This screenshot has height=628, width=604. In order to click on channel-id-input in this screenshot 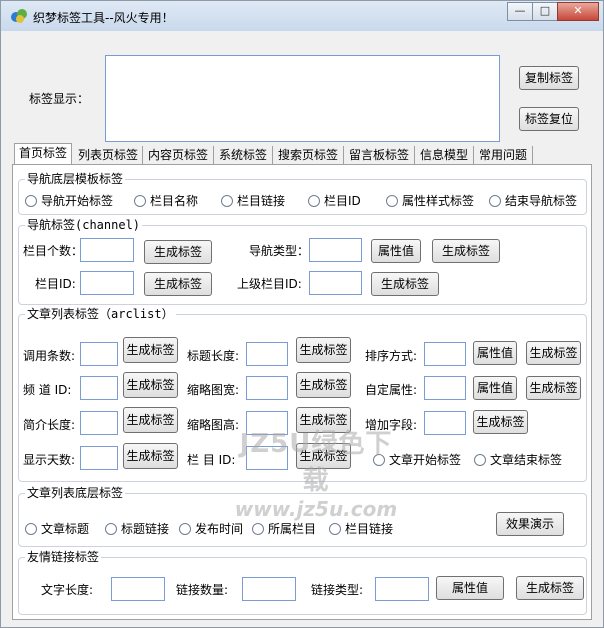, I will do `click(99, 388)`.